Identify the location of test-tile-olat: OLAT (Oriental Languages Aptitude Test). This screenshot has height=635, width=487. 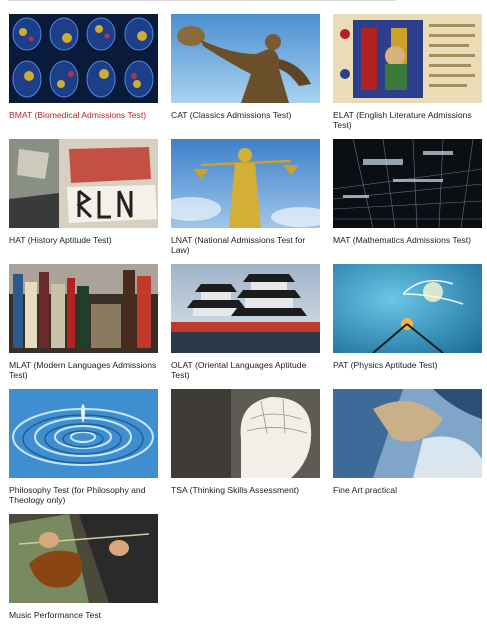
(245, 322).